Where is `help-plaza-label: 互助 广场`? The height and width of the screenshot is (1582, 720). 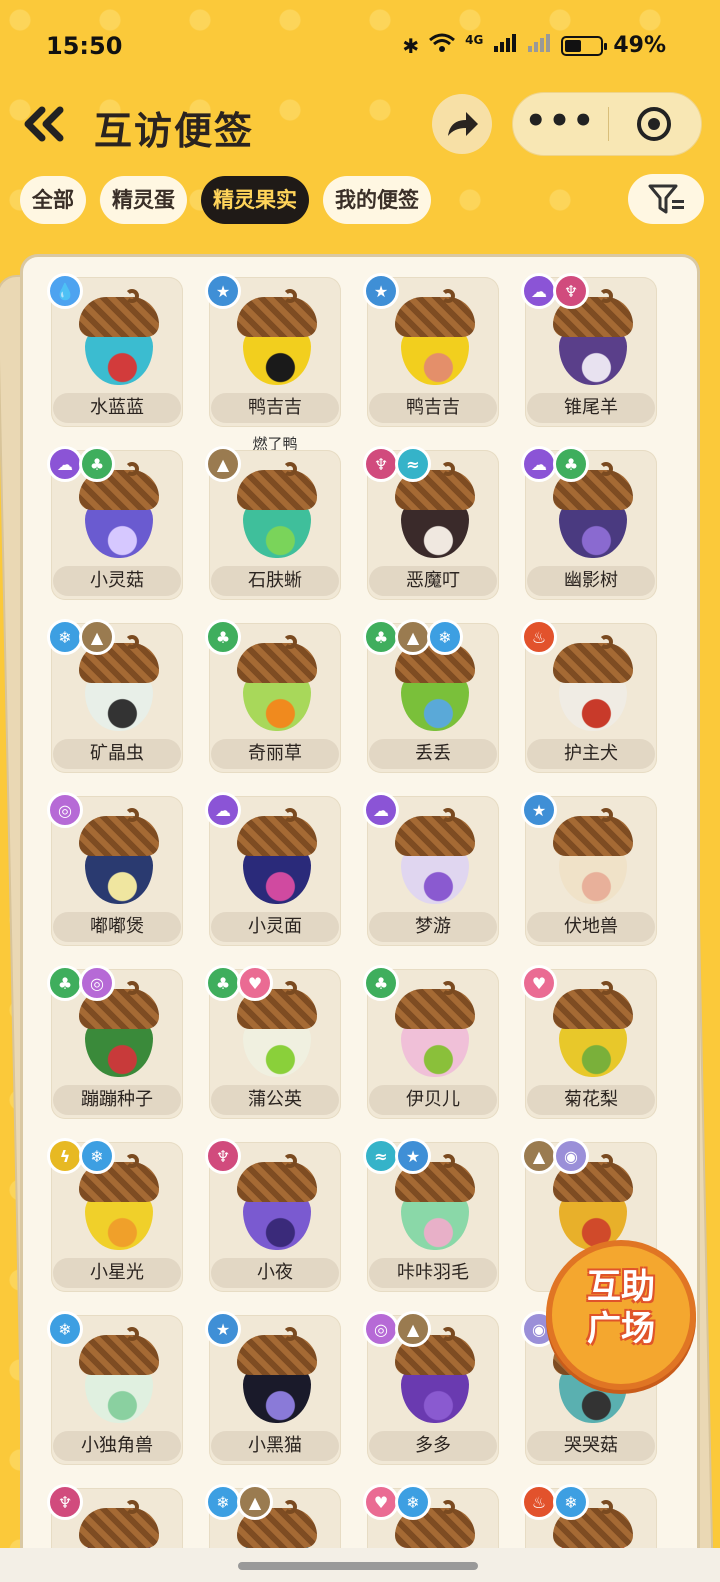
help-plaza-label: 互助 广场 is located at coordinates (621, 1308).